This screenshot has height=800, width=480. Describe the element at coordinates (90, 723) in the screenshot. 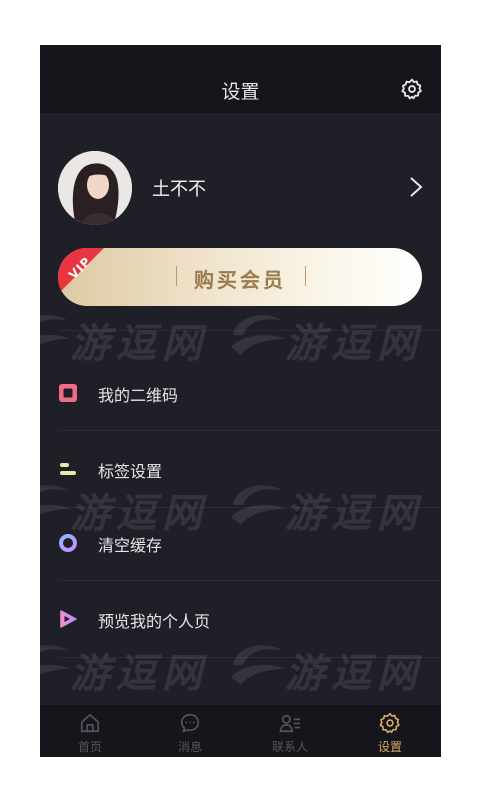

I see `home-icon` at that location.